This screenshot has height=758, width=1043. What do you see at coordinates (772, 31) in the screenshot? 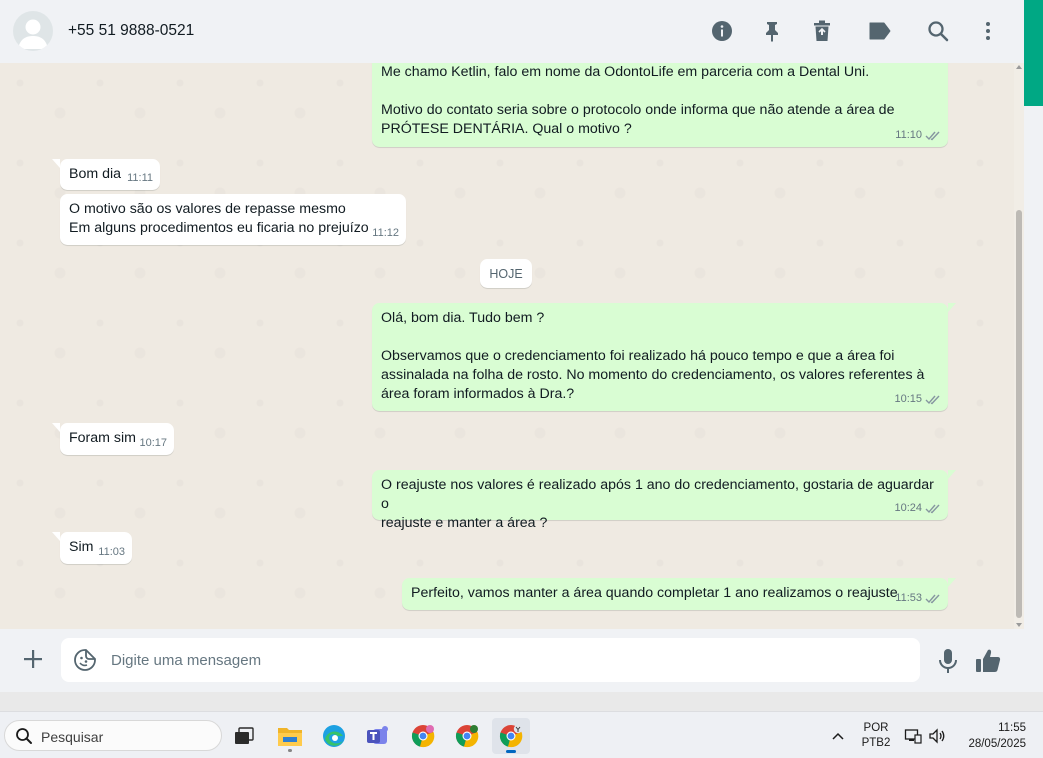
I see `pin-icon` at bounding box center [772, 31].